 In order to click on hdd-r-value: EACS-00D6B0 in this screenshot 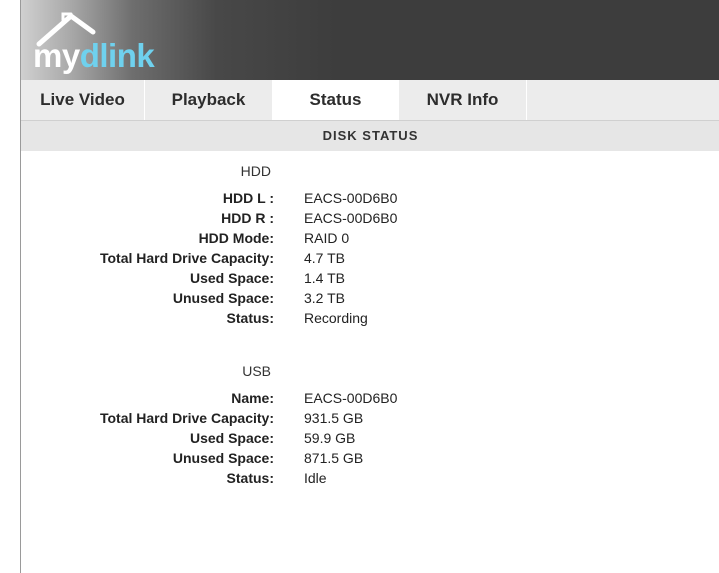, I will do `click(351, 218)`.